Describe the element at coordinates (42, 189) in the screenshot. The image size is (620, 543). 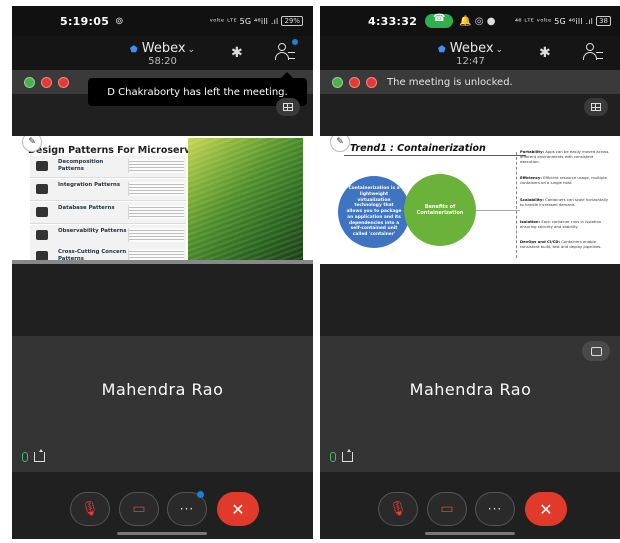
I see `cylinder-icon` at that location.